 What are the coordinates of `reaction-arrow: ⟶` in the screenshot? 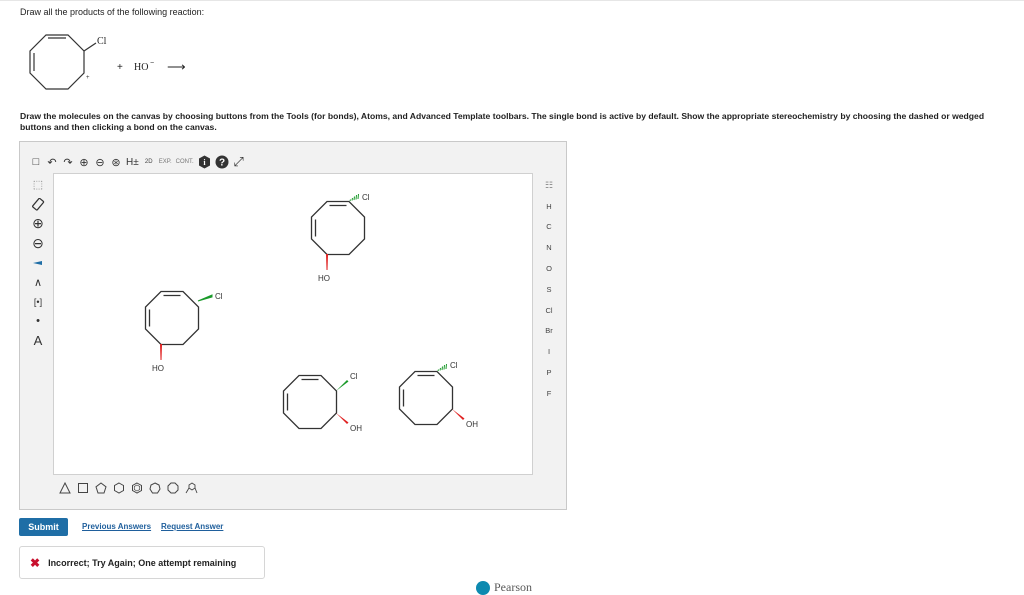 It's located at (176, 66).